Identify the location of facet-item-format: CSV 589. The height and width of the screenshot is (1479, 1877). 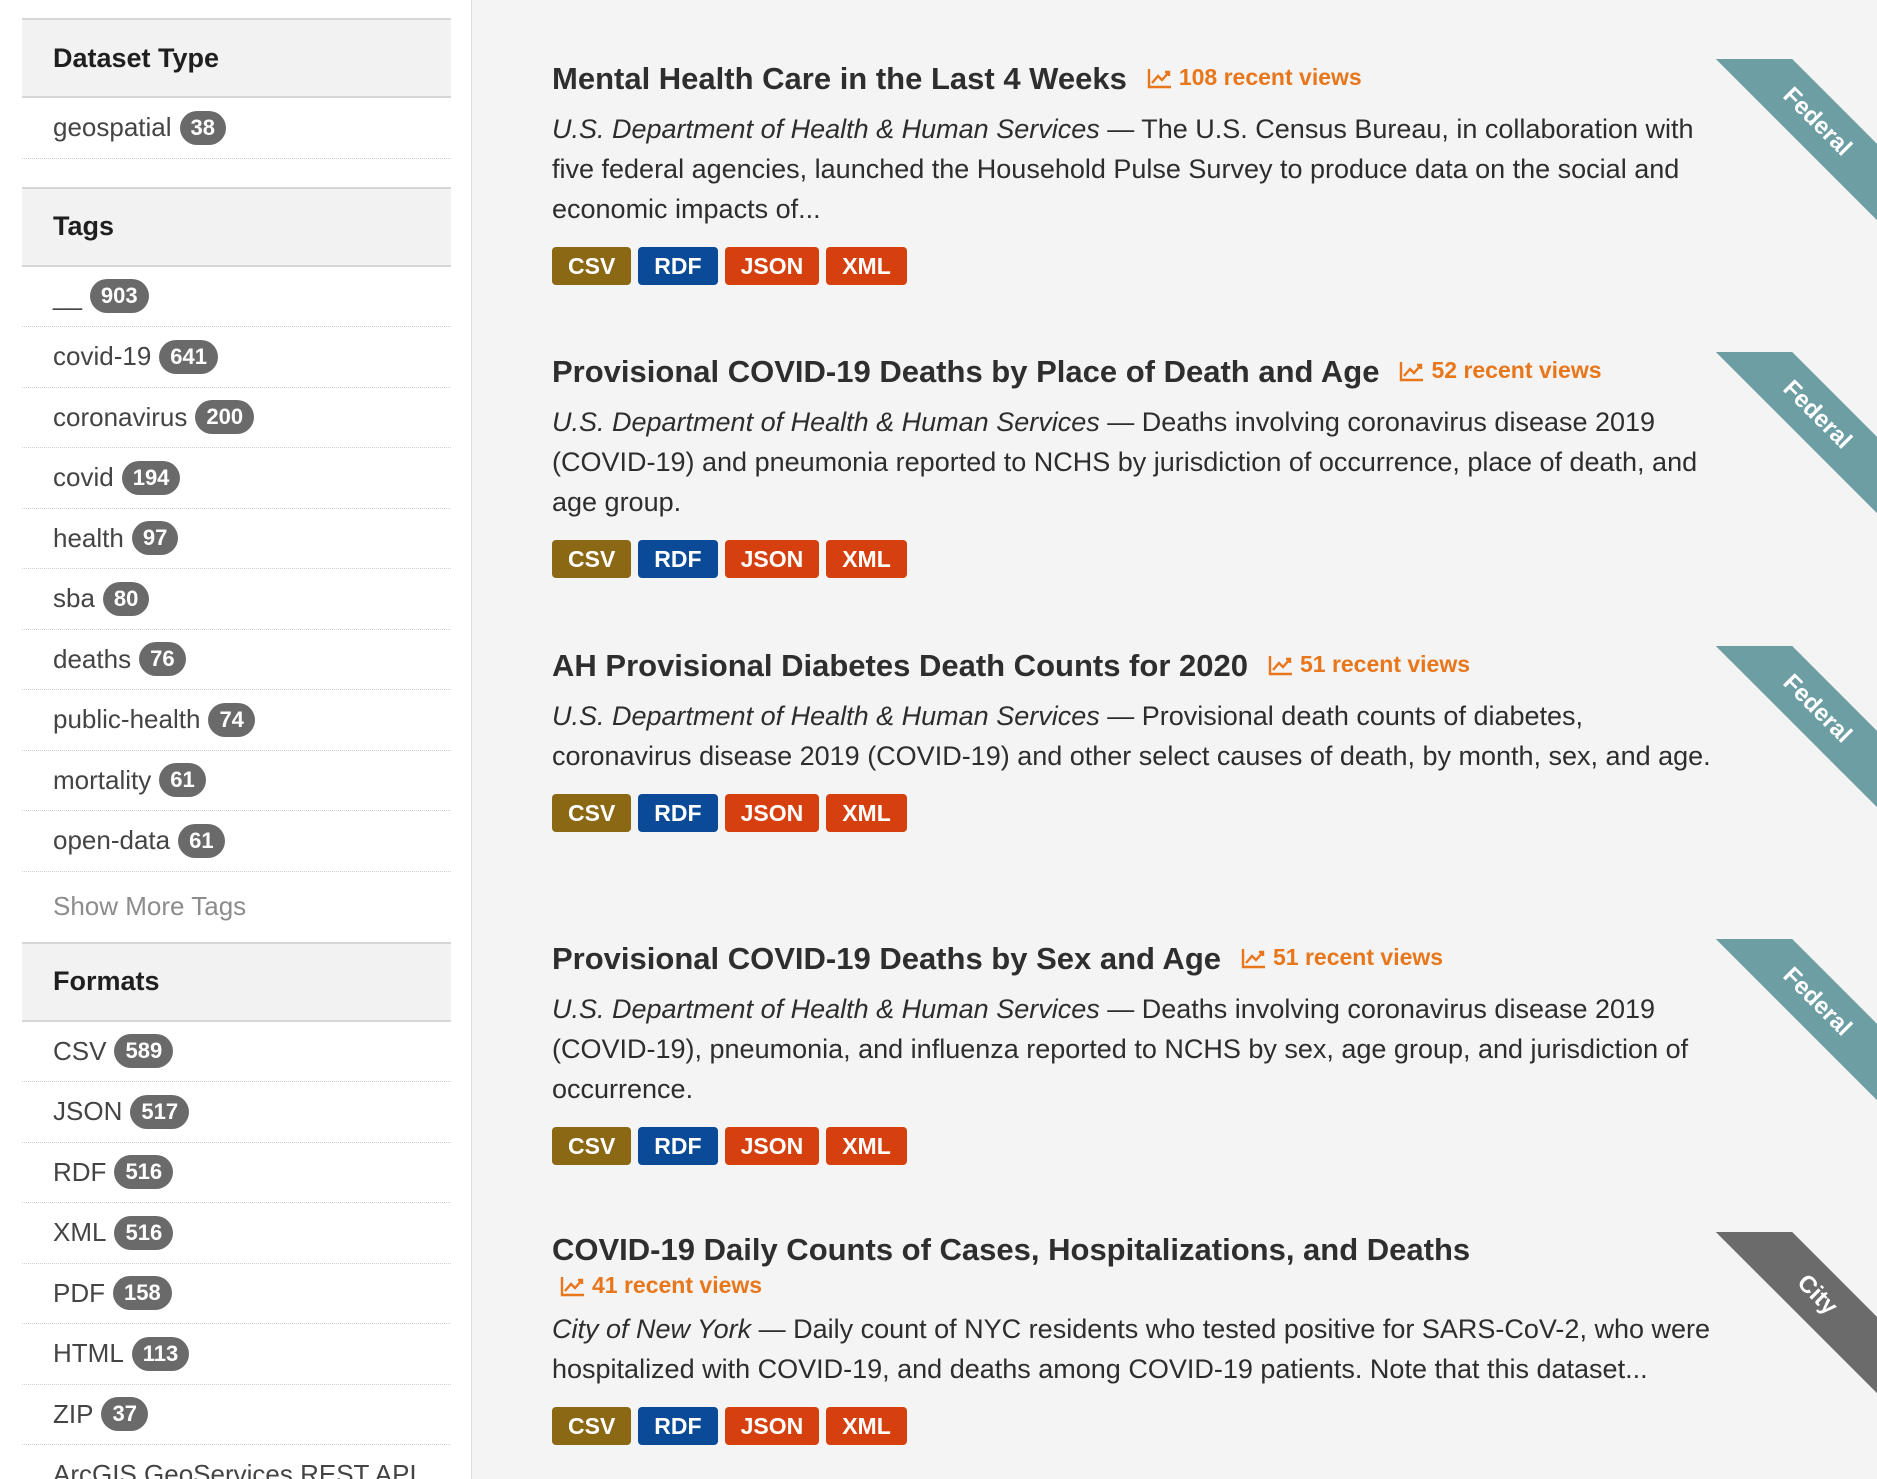
(236, 1052).